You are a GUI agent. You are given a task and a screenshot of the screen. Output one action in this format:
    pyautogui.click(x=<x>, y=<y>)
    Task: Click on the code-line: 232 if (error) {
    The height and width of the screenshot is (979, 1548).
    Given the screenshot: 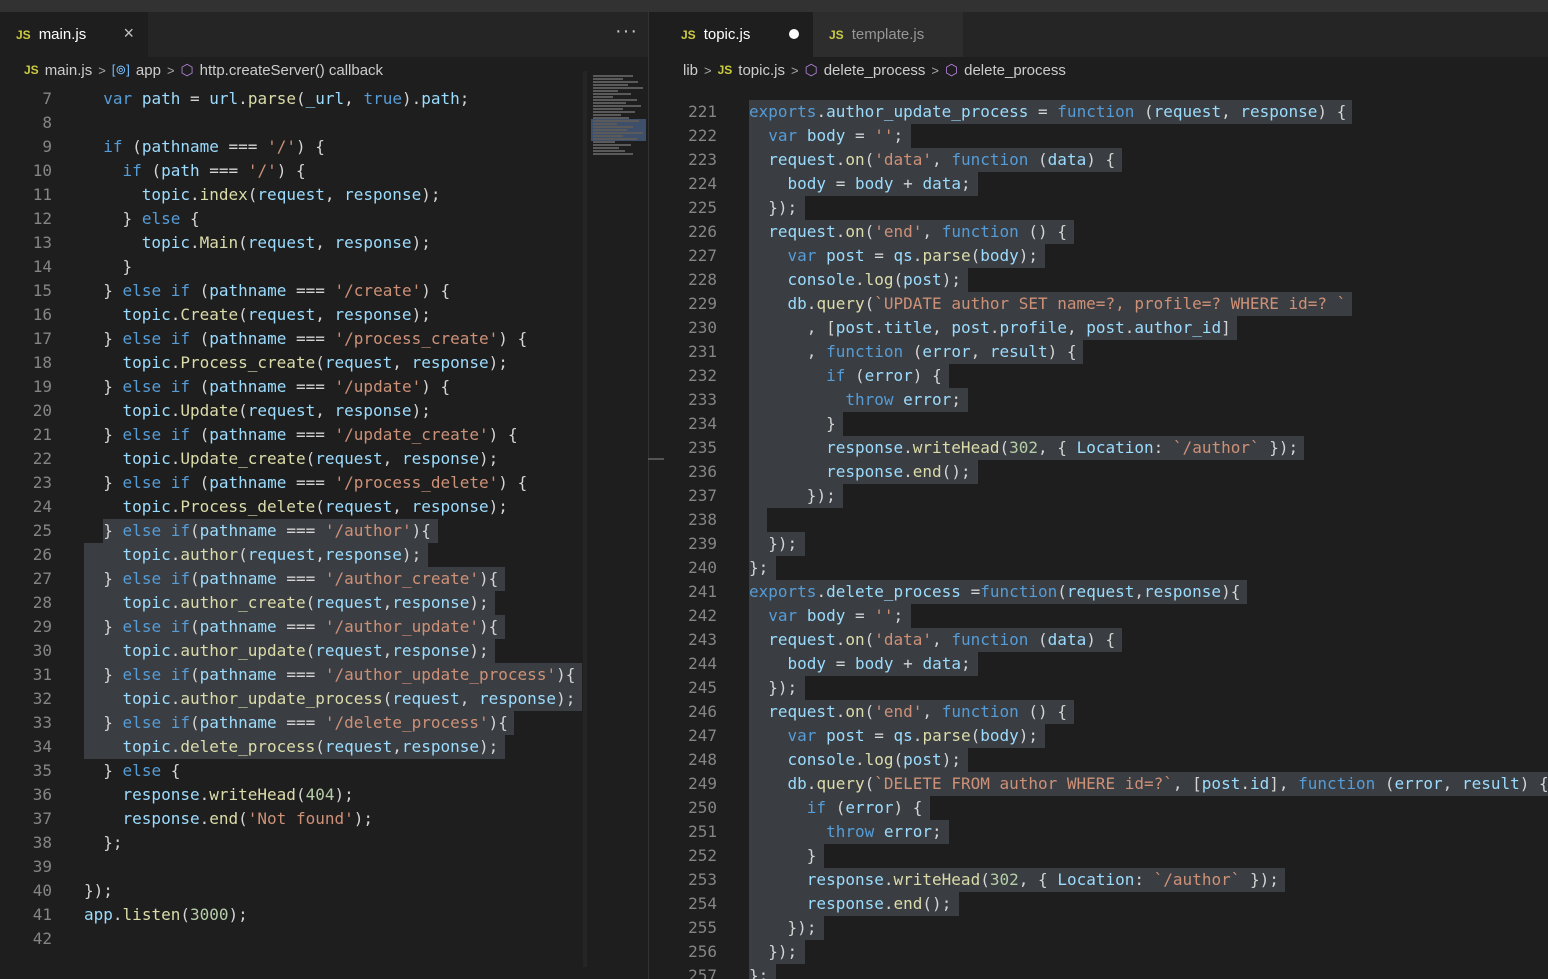 What is the action you would take?
    pyautogui.click(x=1106, y=376)
    